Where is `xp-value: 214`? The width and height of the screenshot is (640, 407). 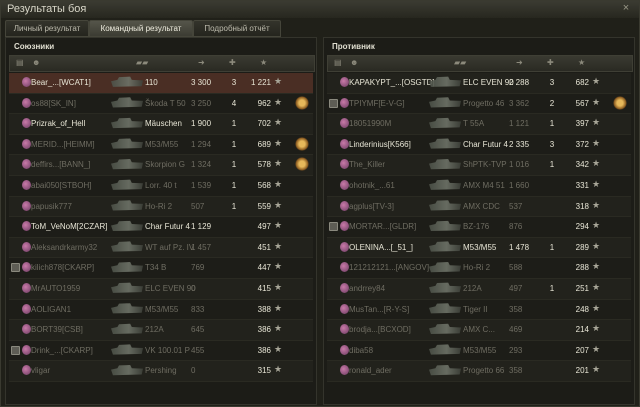 xp-value: 214 is located at coordinates (582, 330).